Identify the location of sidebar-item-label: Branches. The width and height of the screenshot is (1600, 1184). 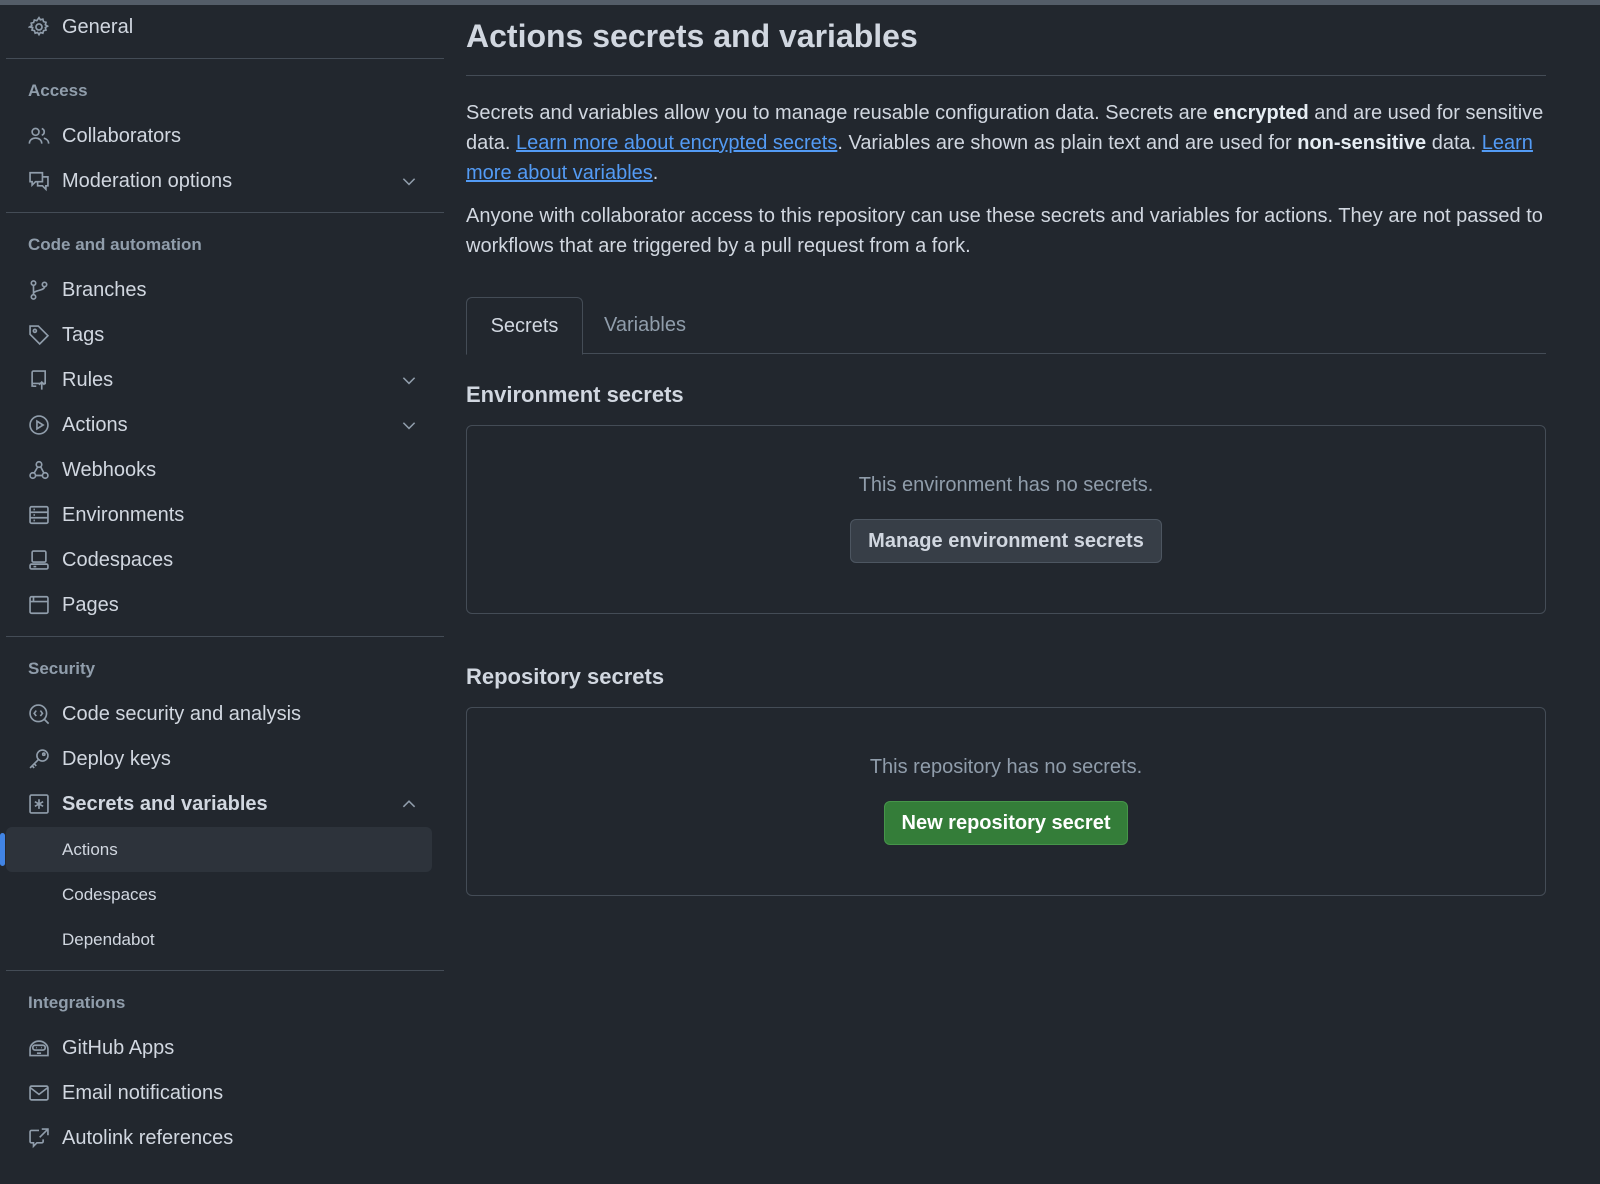
(104, 290).